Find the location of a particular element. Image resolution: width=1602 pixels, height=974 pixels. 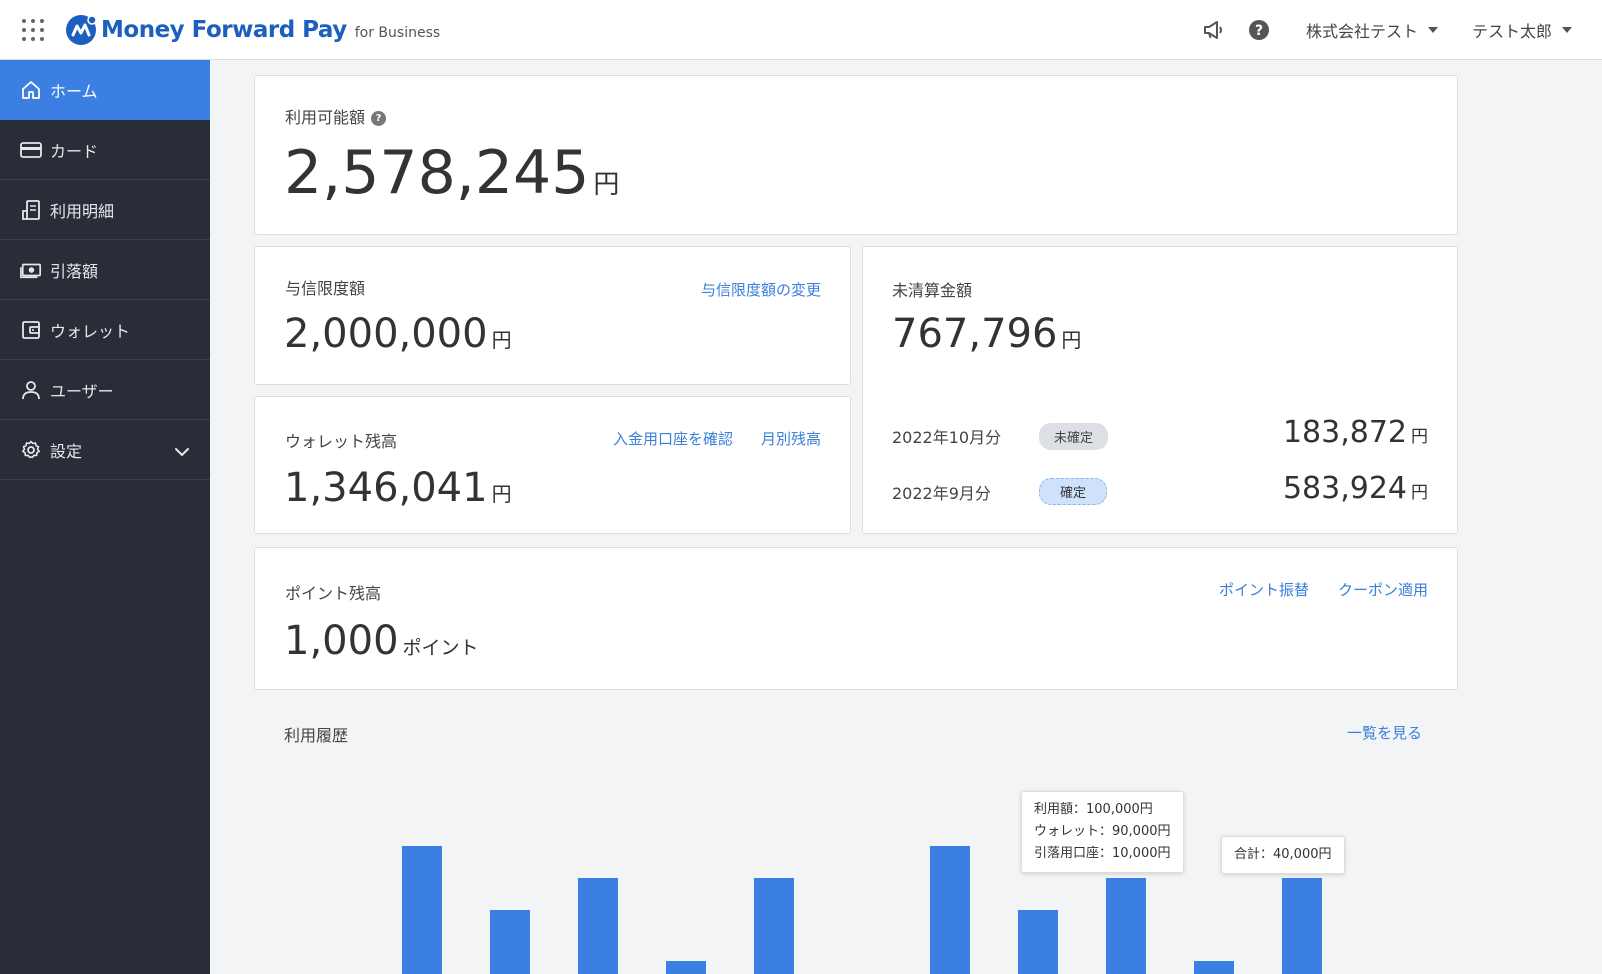

announcement-icon is located at coordinates (1213, 30).